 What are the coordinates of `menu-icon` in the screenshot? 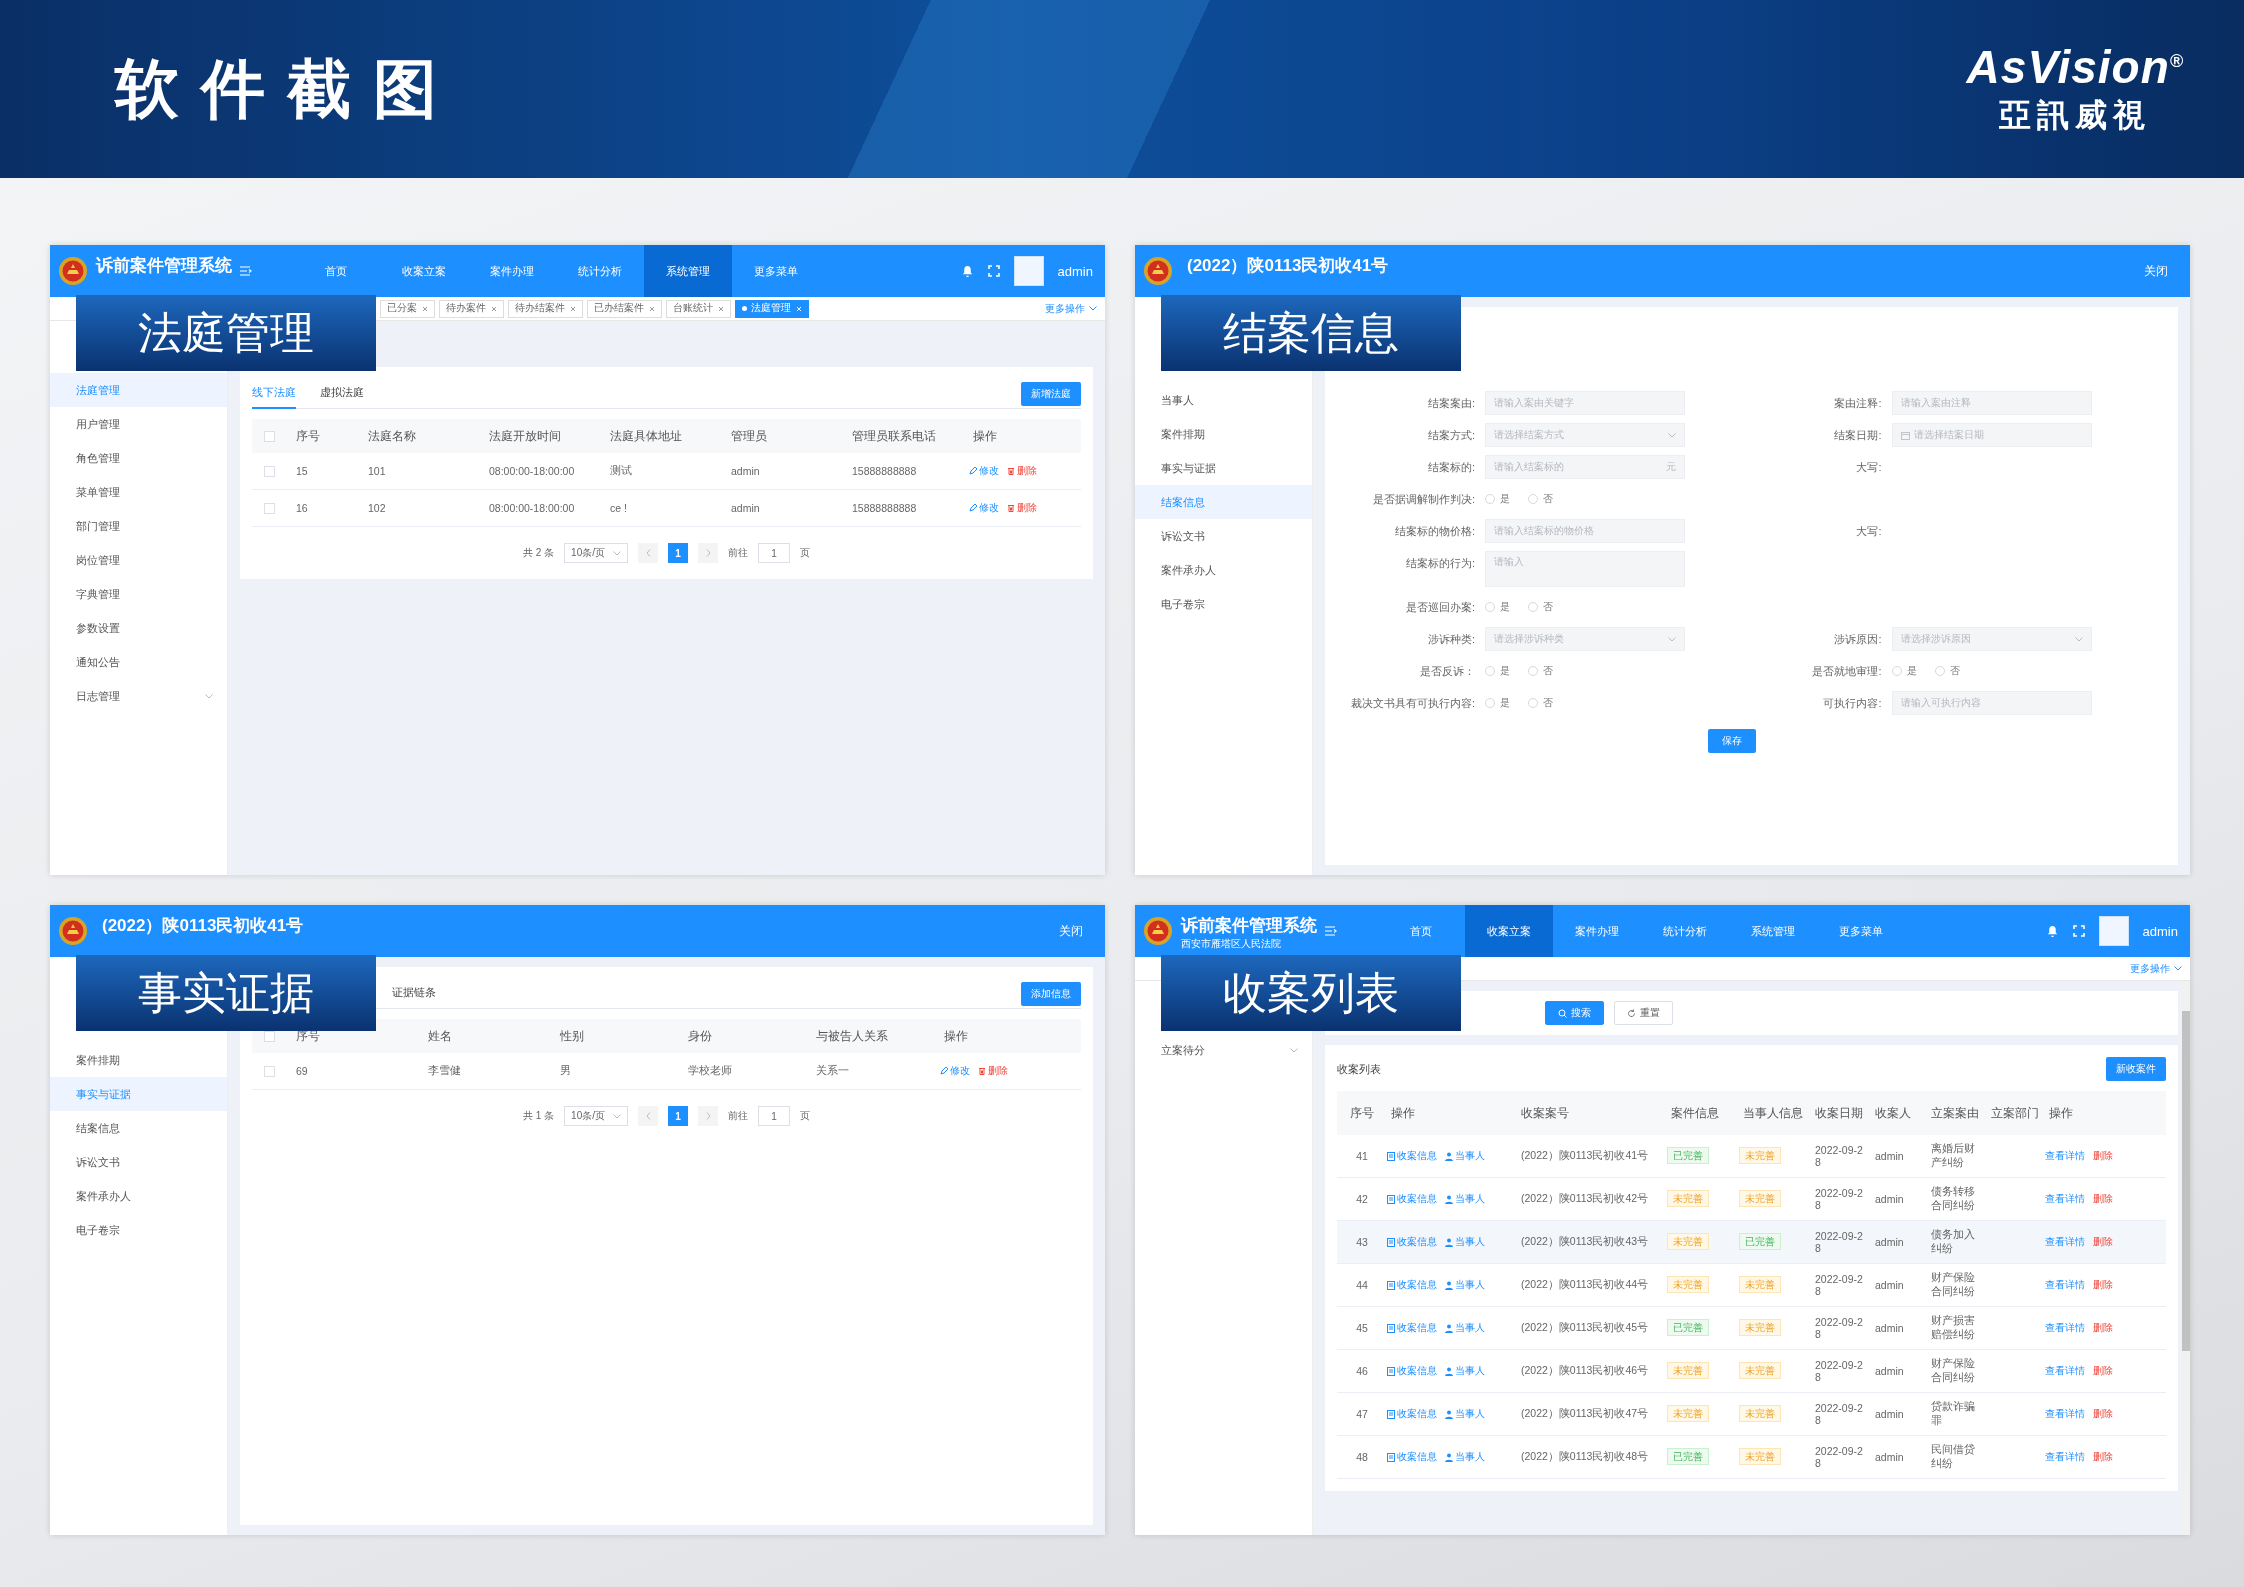 It's located at (1331, 931).